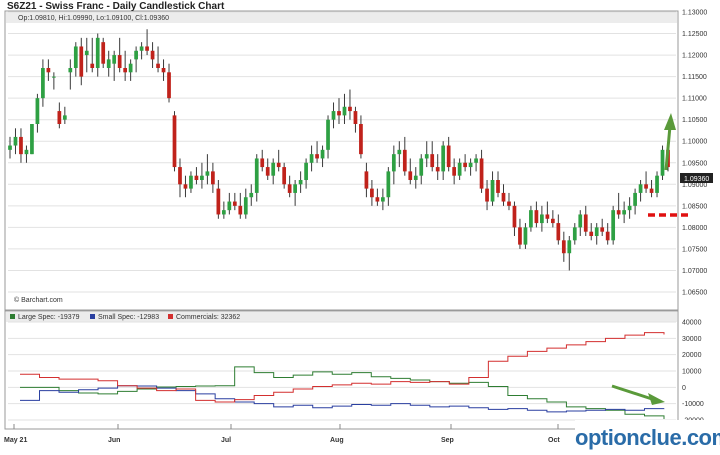 The image size is (720, 455). I want to click on price-y-tick-label: 1.08500, so click(694, 206).